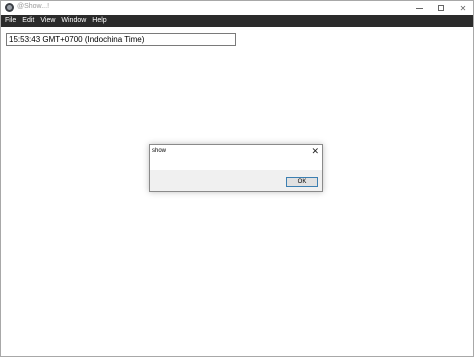 This screenshot has width=474, height=357. Describe the element at coordinates (33, 6) in the screenshot. I see `window-title: @Show...!` at that location.